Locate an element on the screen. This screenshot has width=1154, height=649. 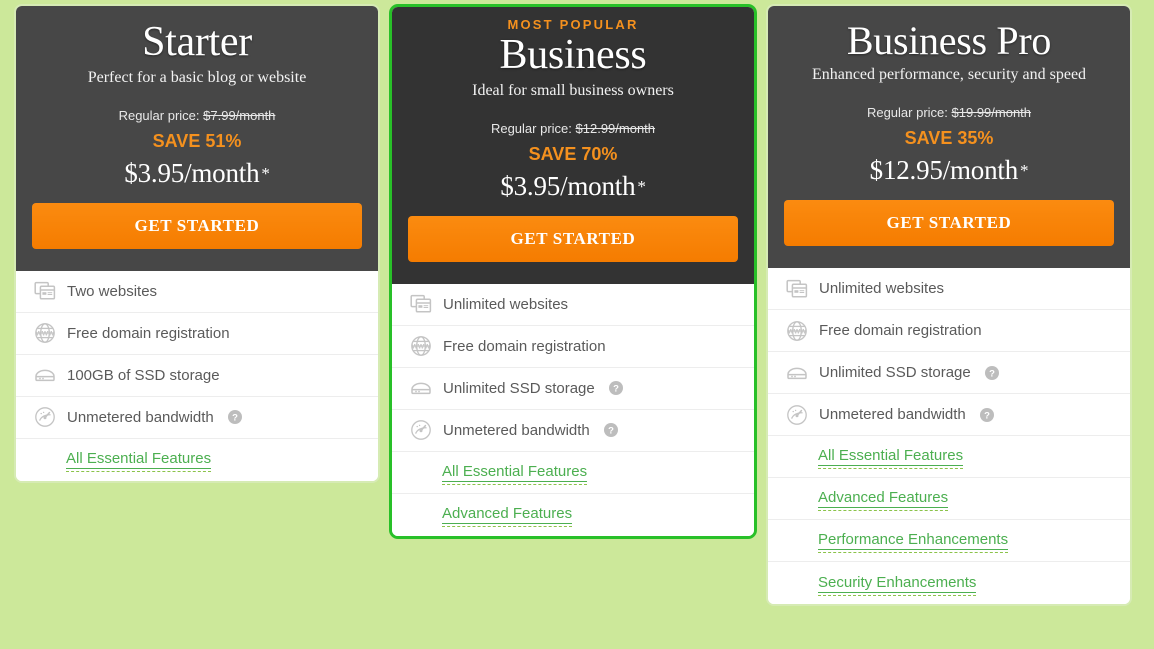
feature-row: Two websites is located at coordinates (197, 292).